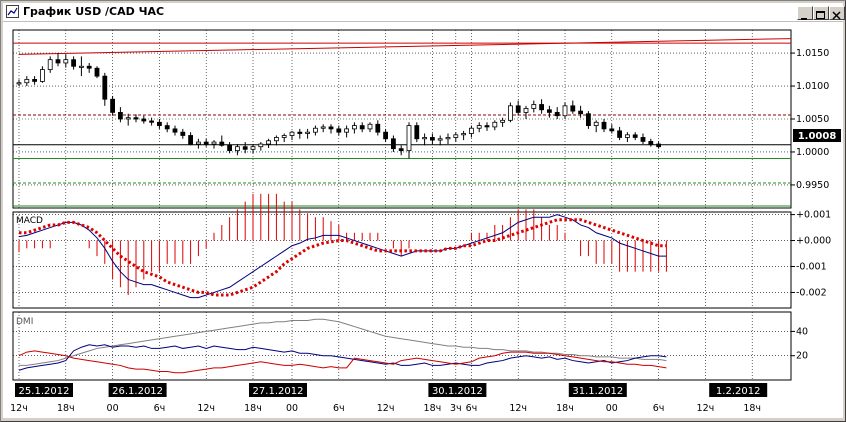  Describe the element at coordinates (817, 136) in the screenshot. I see `current-price-label: 1.0008` at that location.